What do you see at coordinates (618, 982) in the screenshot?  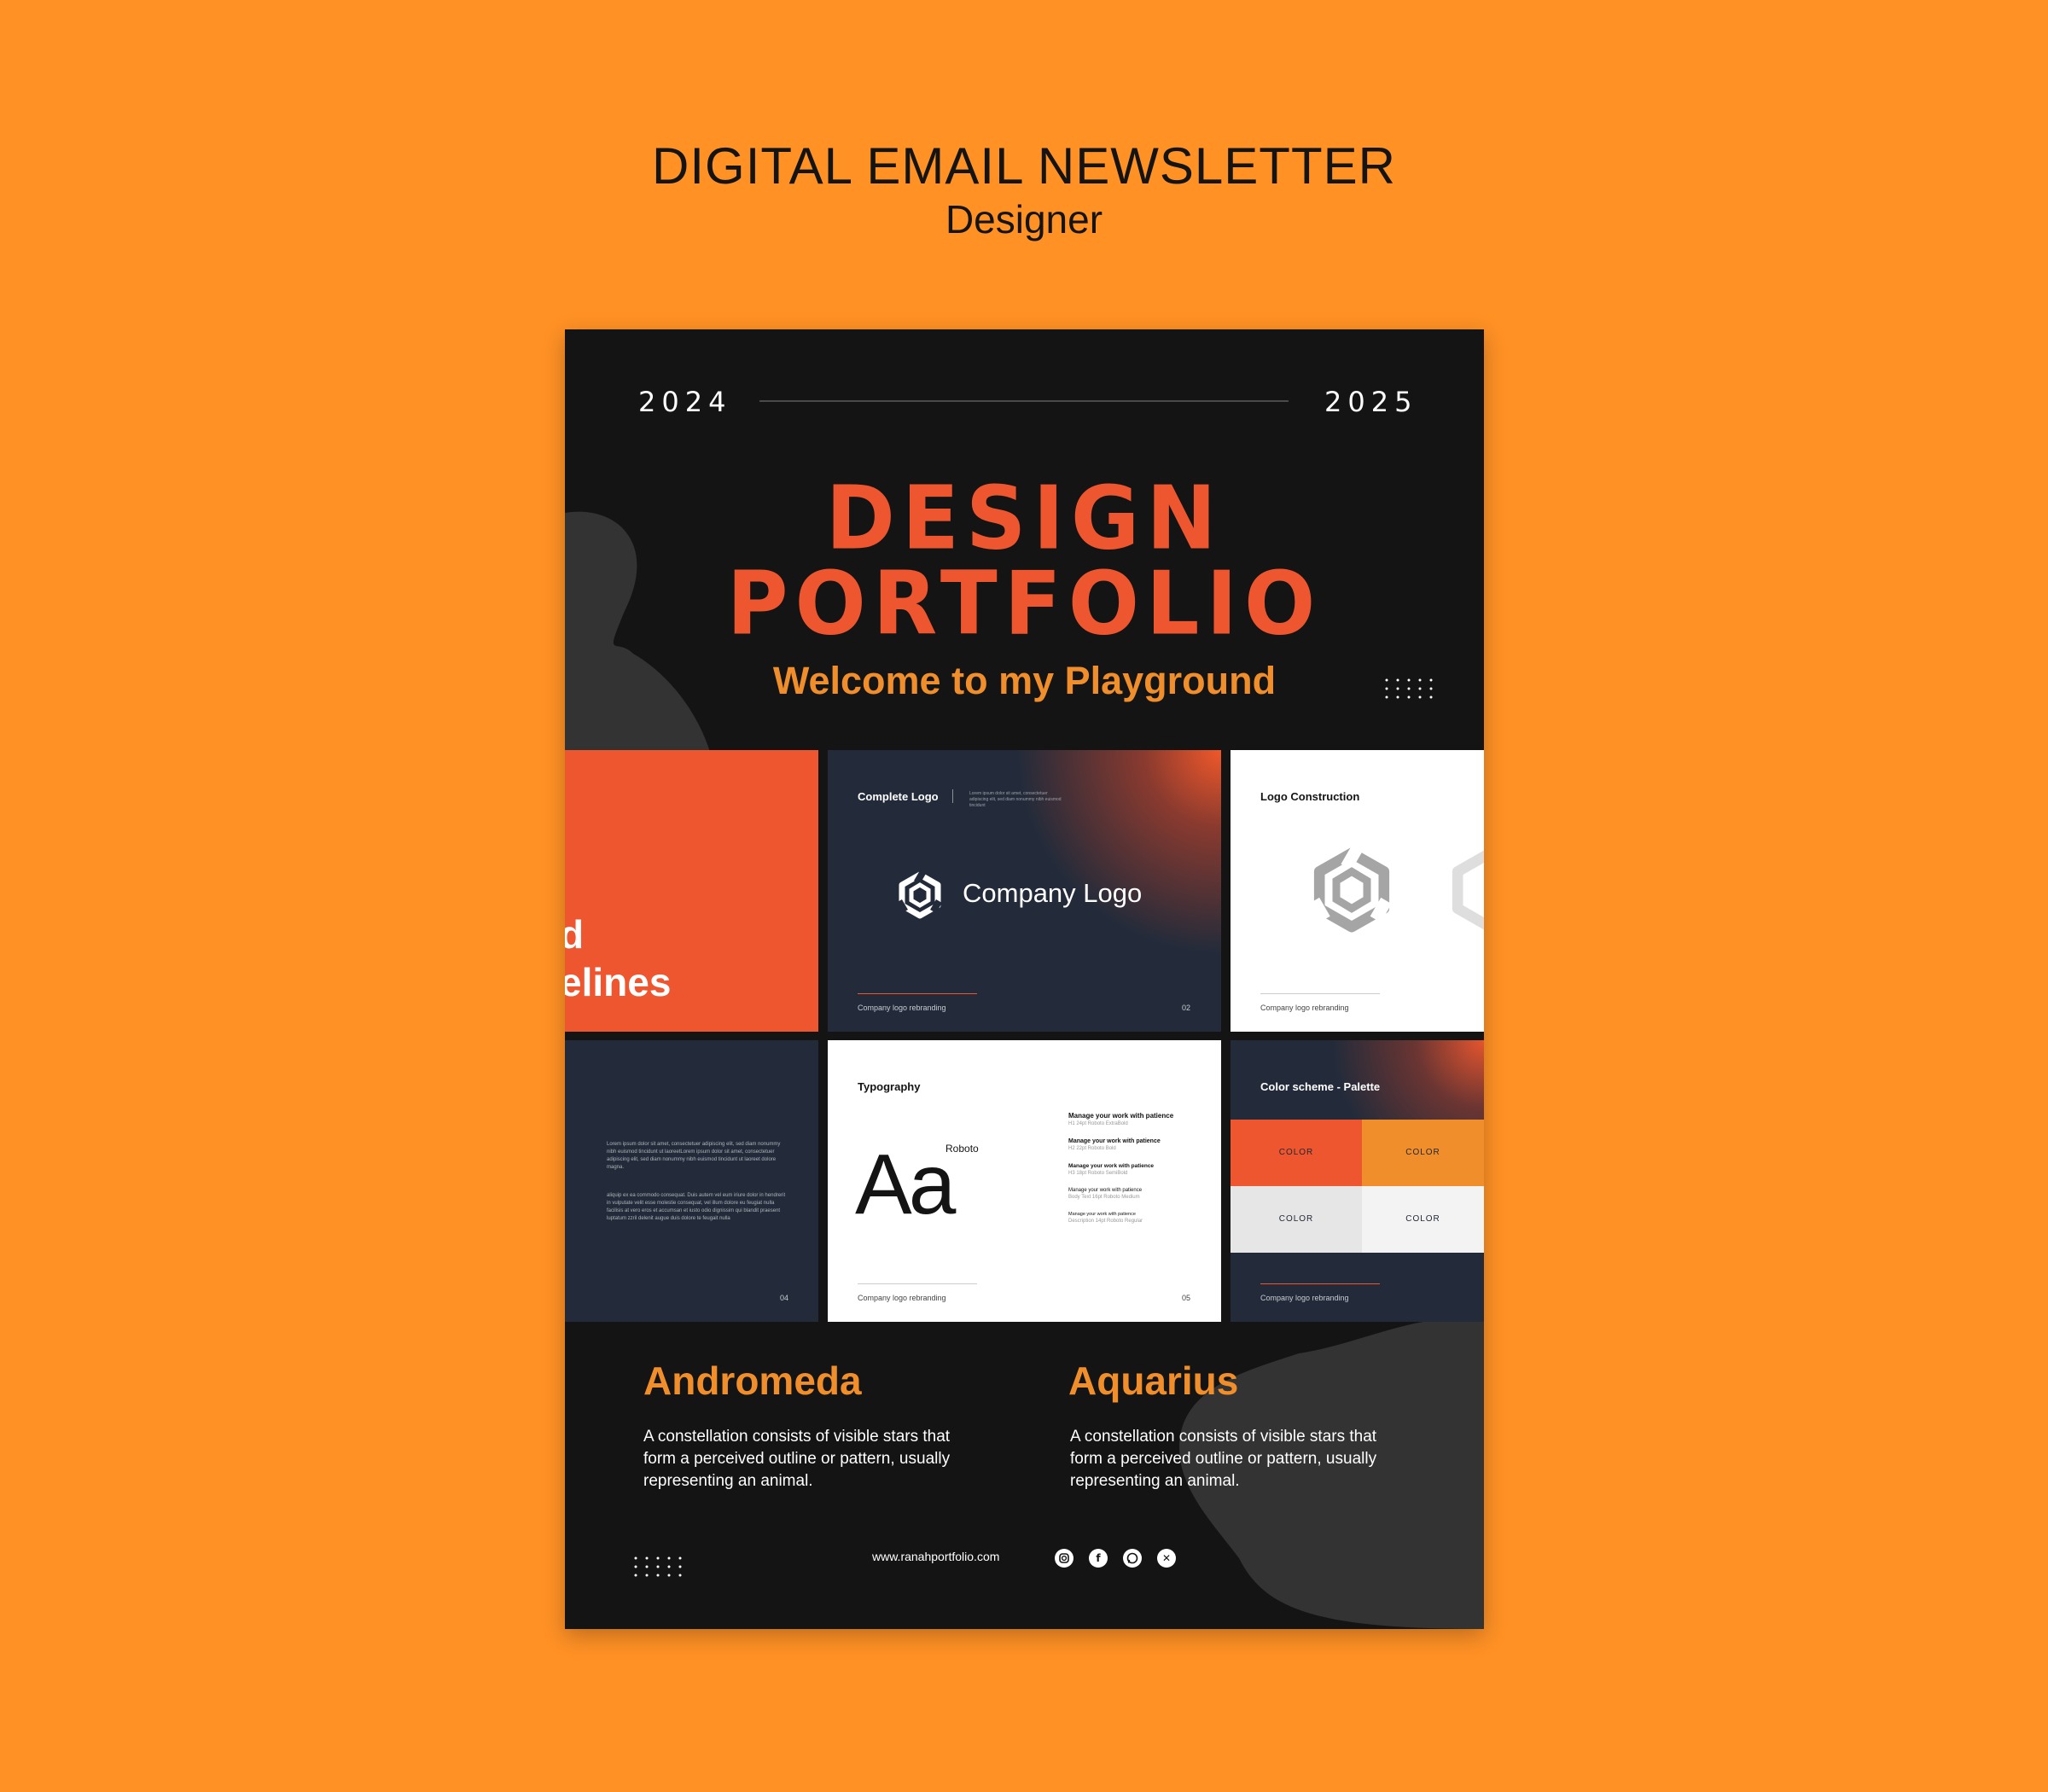 I see `guidelines-text-line2: elines` at bounding box center [618, 982].